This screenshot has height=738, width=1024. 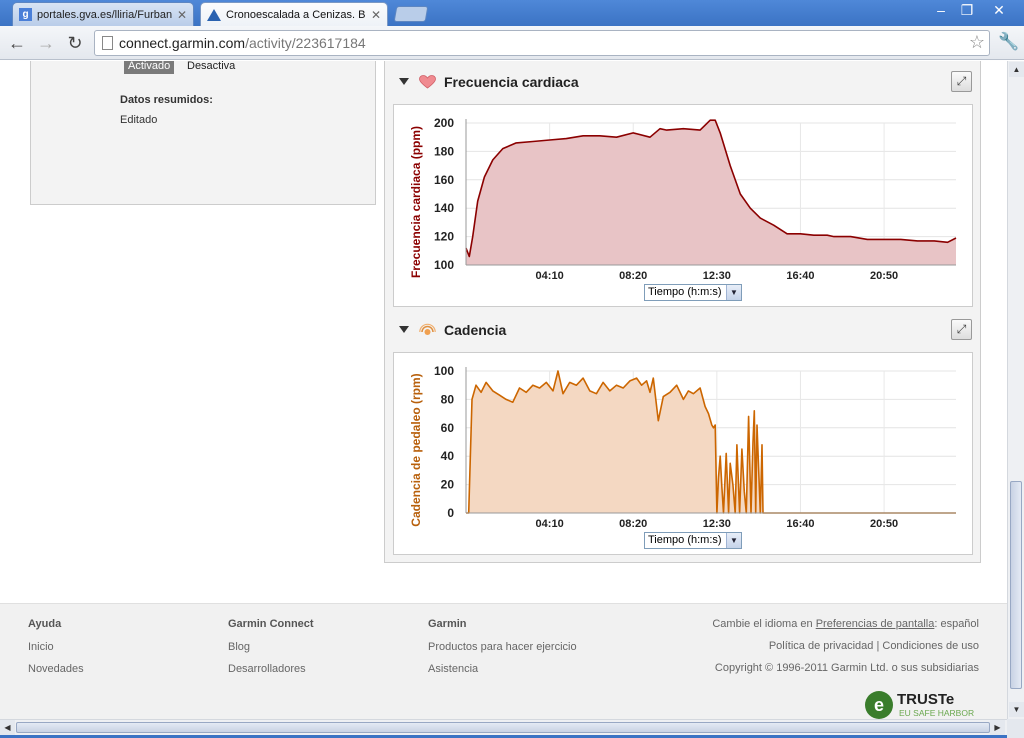 What do you see at coordinates (633, 276) in the screenshot?
I see `x-tick-label: 08:20` at bounding box center [633, 276].